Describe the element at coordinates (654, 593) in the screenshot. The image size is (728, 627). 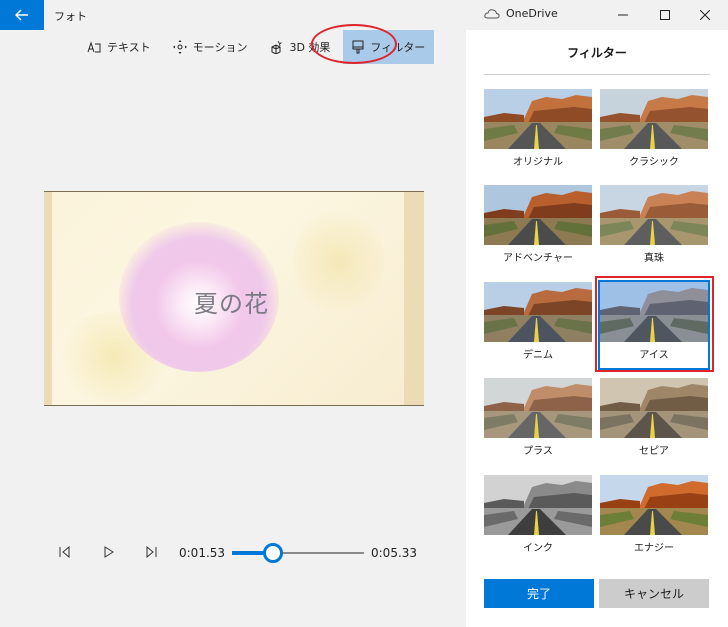
I see `cancel-button: キャンセル` at that location.